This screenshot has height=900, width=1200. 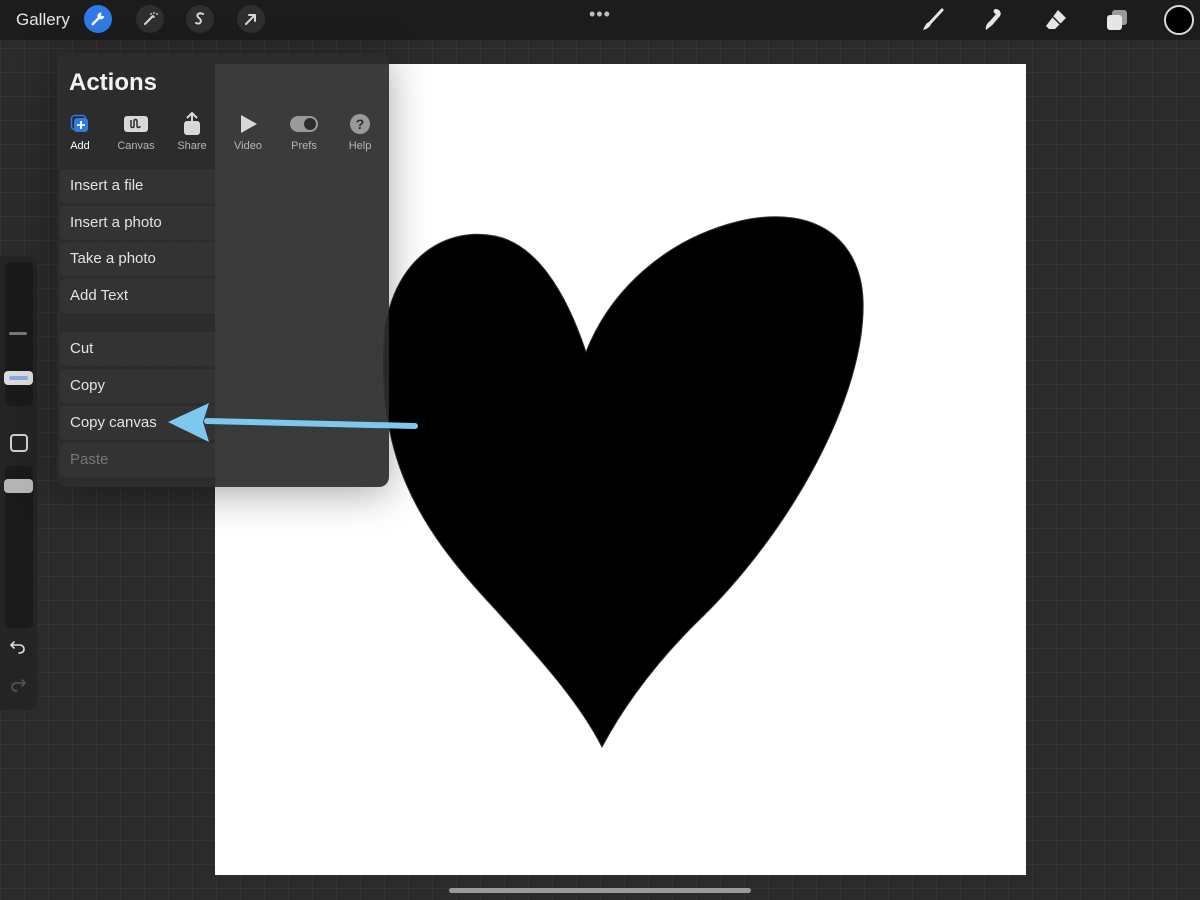 I want to click on annotation-arrow, so click(x=293, y=422).